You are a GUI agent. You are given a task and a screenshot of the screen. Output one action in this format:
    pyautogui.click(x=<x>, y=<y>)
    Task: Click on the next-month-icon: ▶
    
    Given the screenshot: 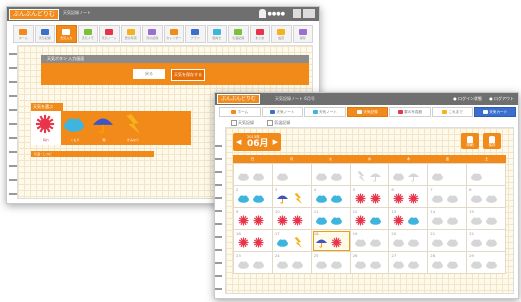 What is the action you would take?
    pyautogui.click(x=275, y=142)
    